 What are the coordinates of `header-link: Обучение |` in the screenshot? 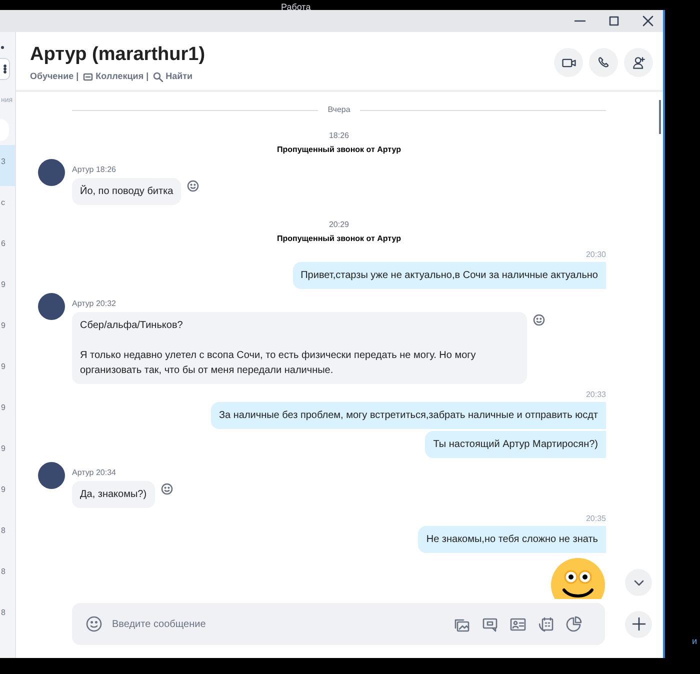 It's located at (54, 77).